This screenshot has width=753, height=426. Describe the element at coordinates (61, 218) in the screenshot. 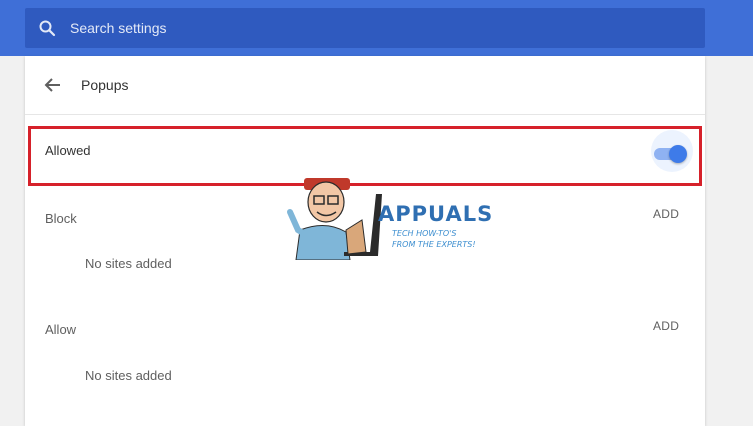

I see `block-section-label: Block` at that location.